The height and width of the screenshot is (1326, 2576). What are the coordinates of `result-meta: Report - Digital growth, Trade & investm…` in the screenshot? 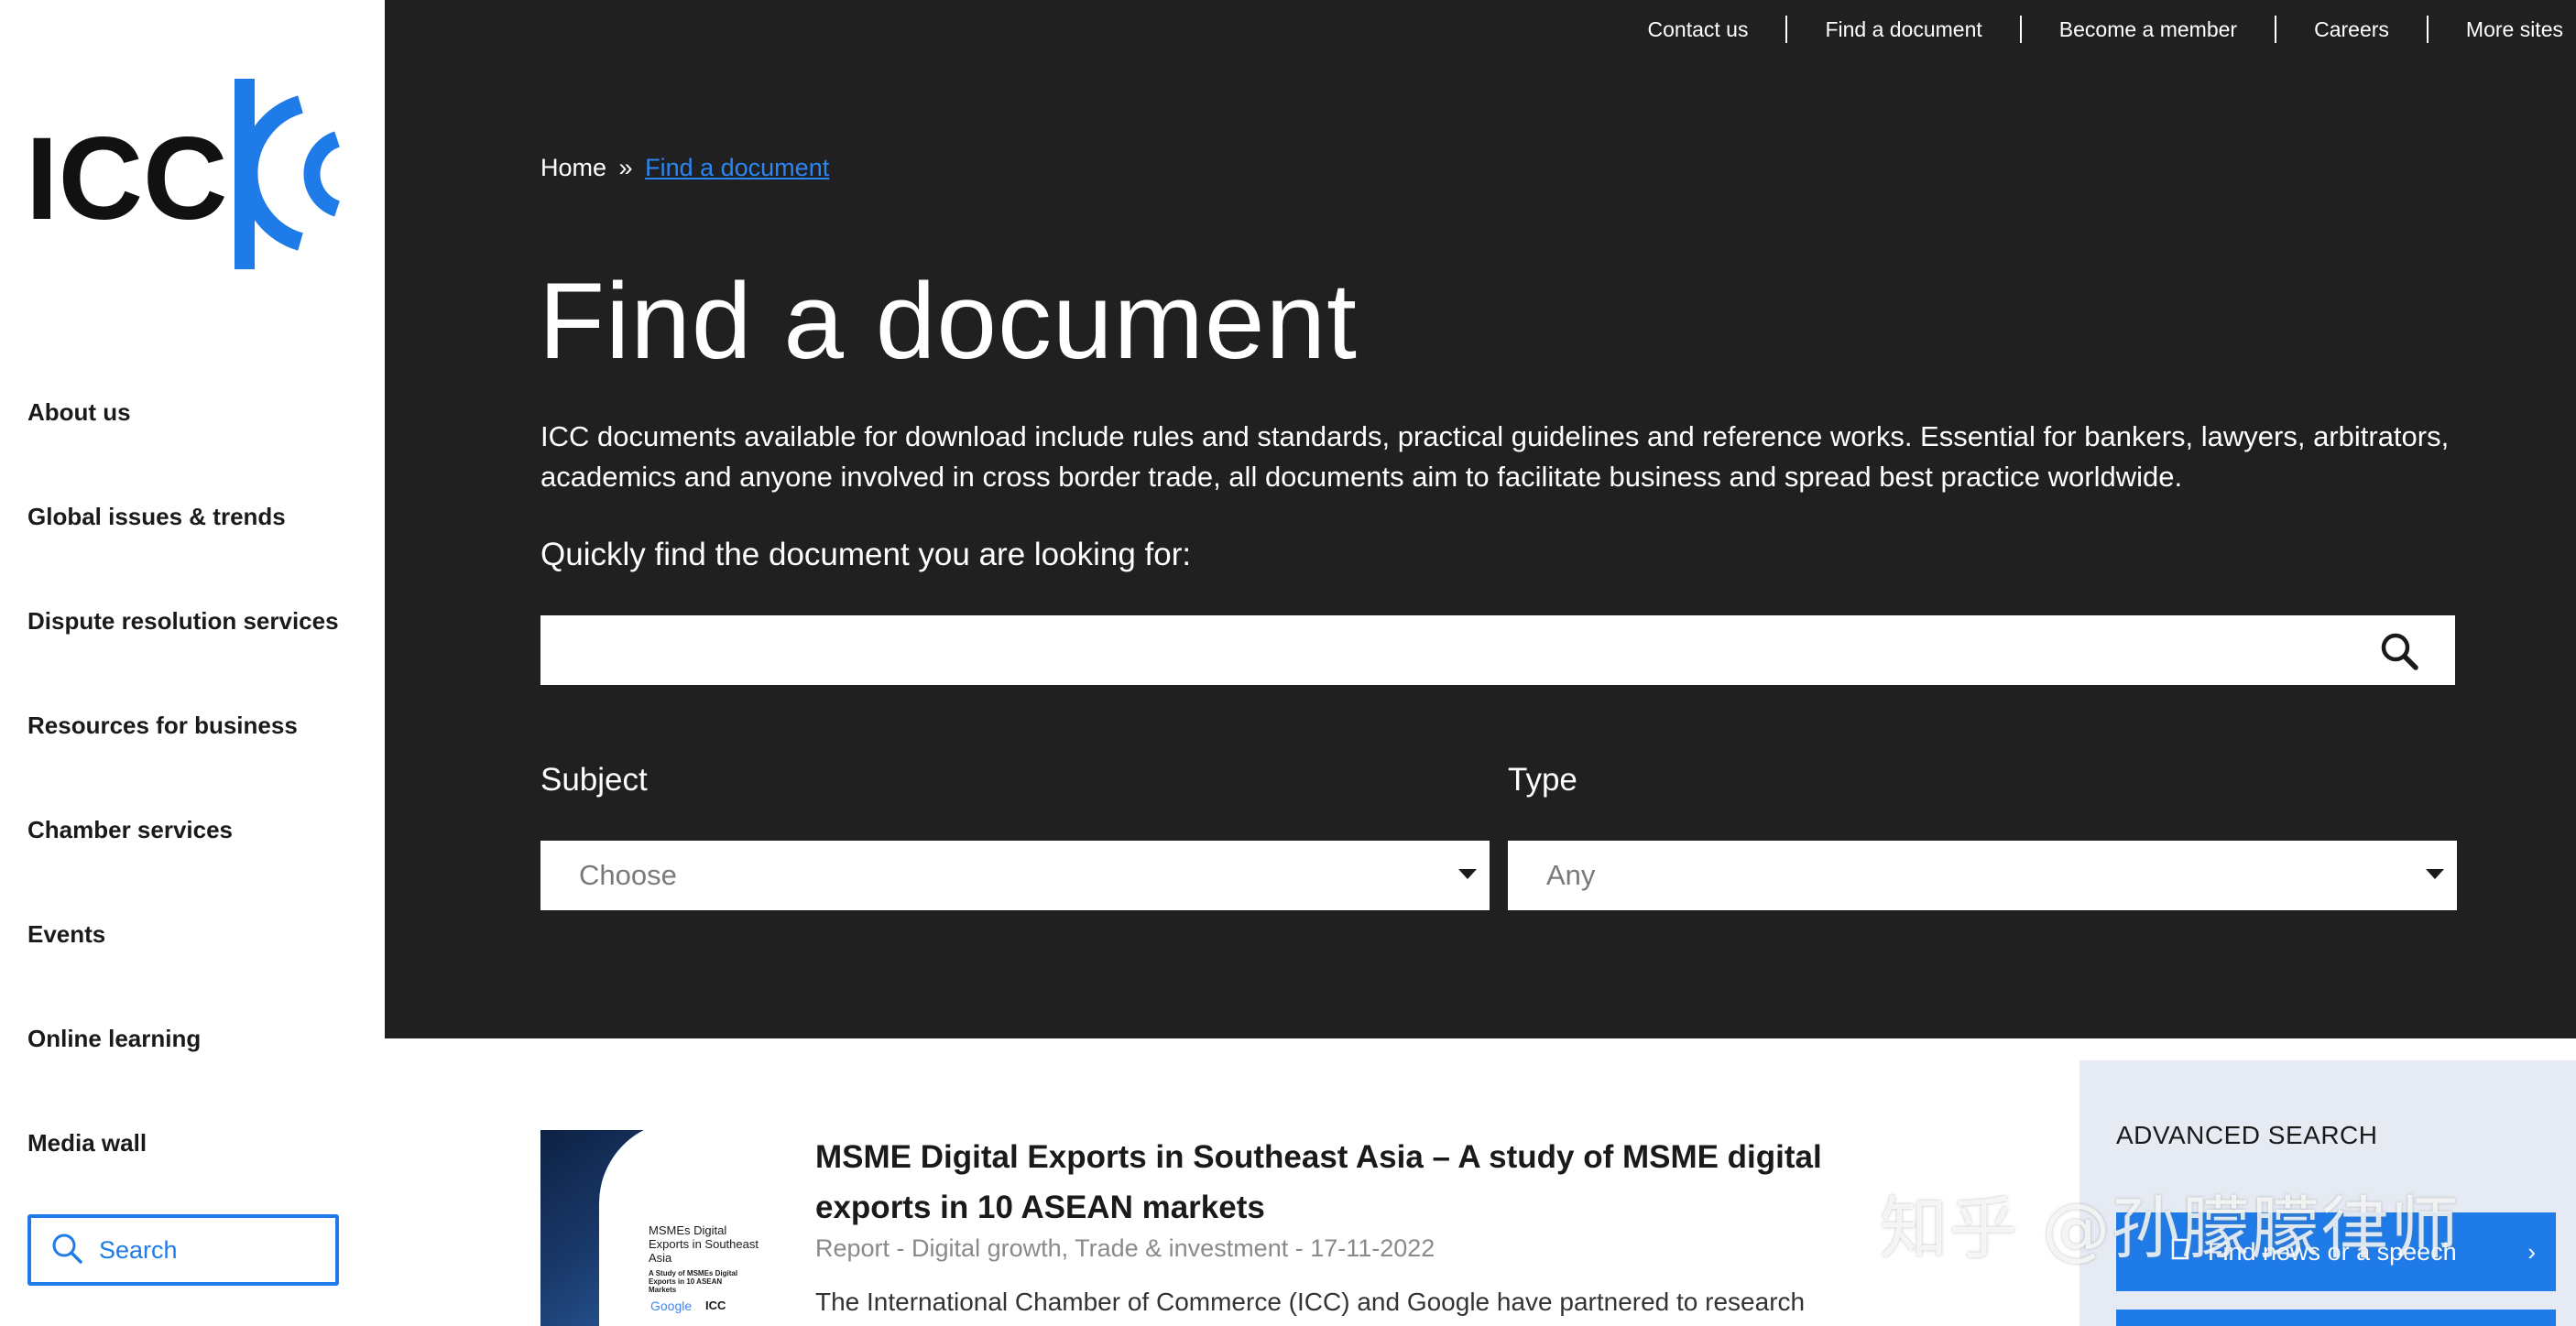 It's located at (1125, 1248).